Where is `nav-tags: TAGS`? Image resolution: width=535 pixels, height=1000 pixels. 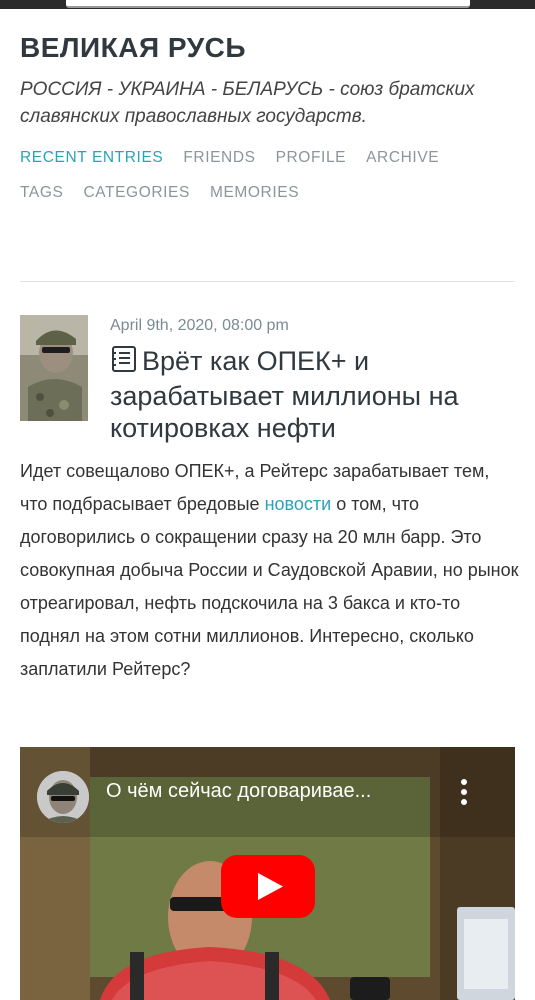 nav-tags: TAGS is located at coordinates (41, 192).